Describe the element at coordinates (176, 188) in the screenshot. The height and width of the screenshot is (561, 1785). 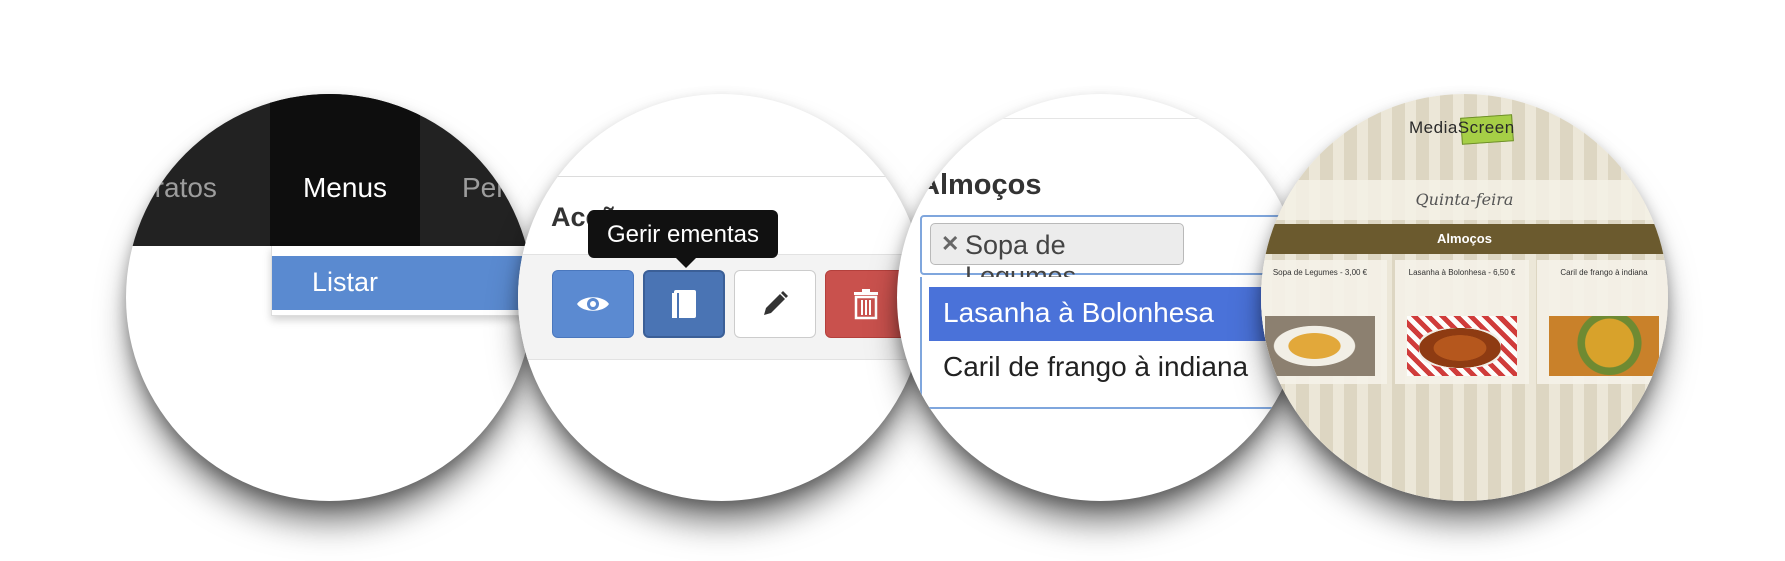
I see `nav-item-pratos: Pratos` at that location.